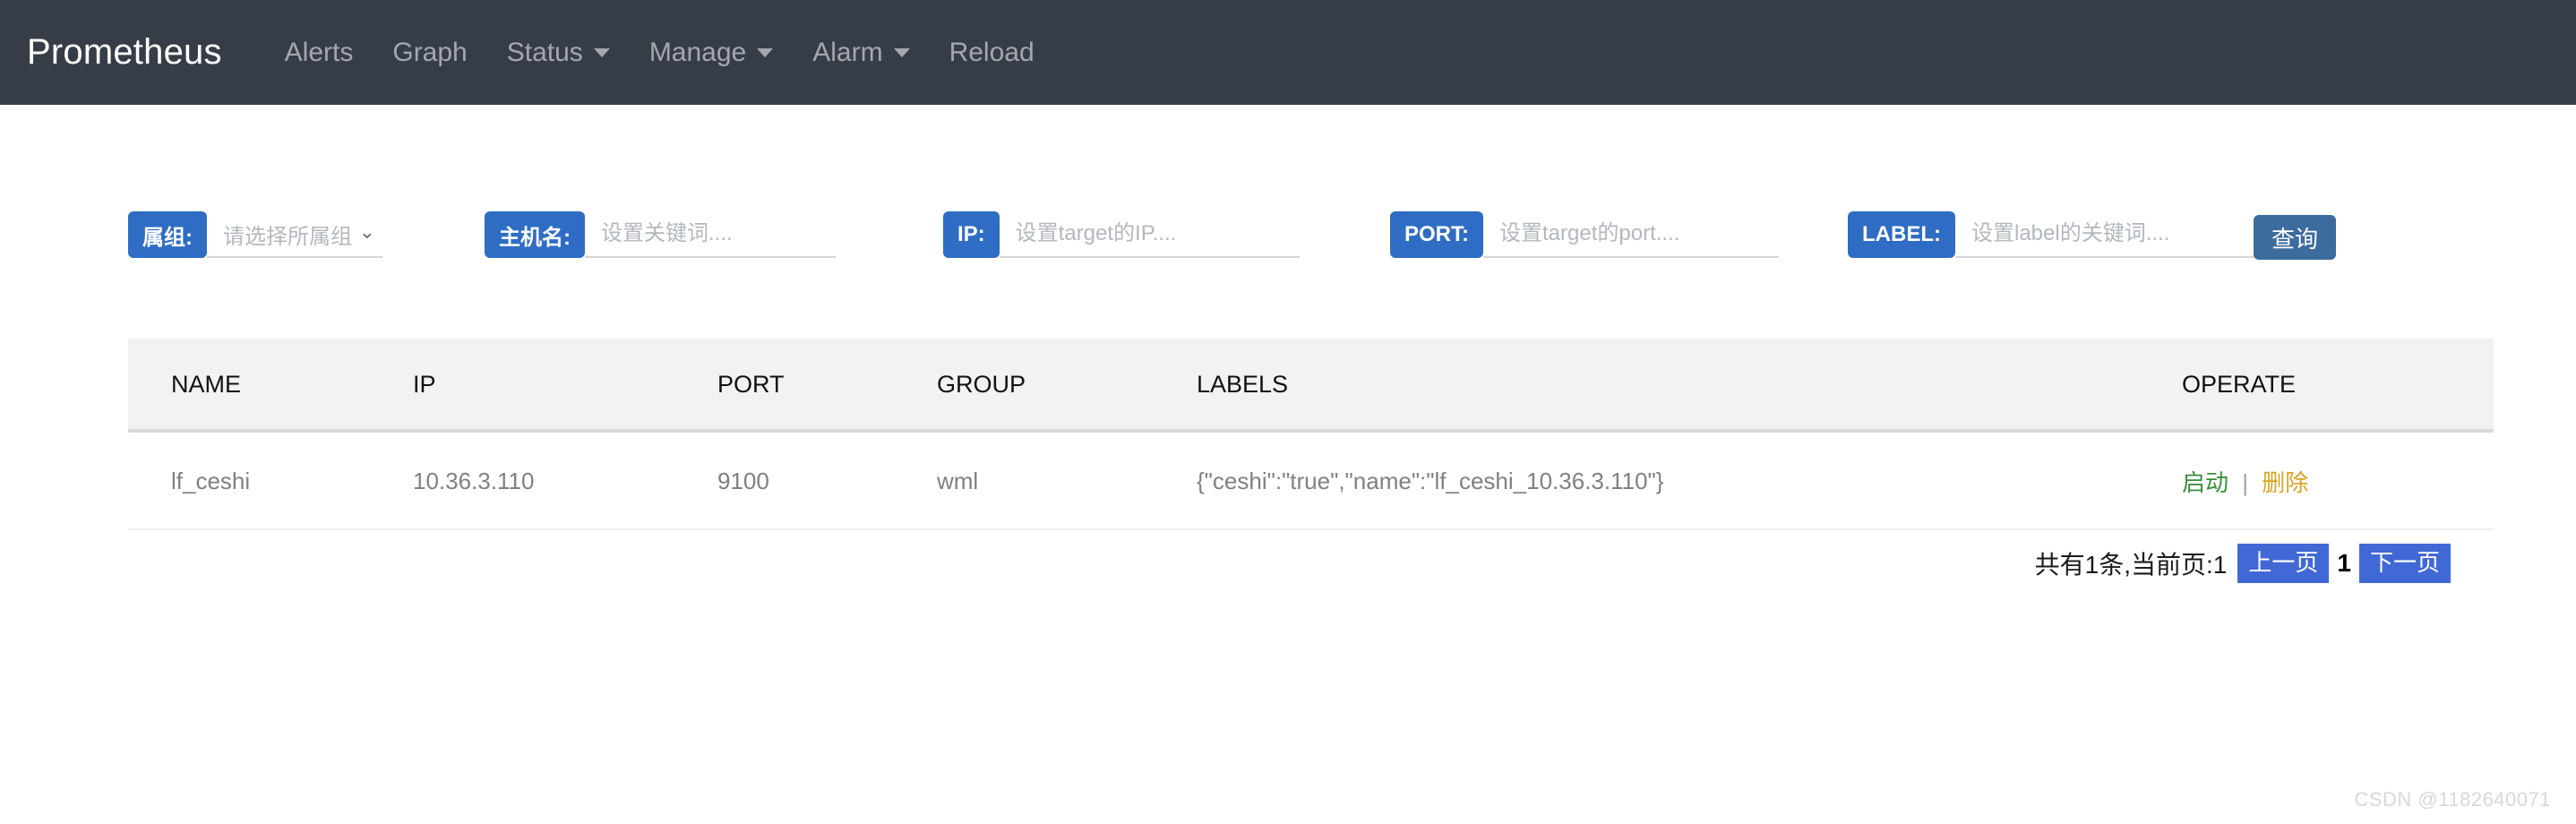 This screenshot has width=2576, height=824. I want to click on current-page-number: 1, so click(2344, 562).